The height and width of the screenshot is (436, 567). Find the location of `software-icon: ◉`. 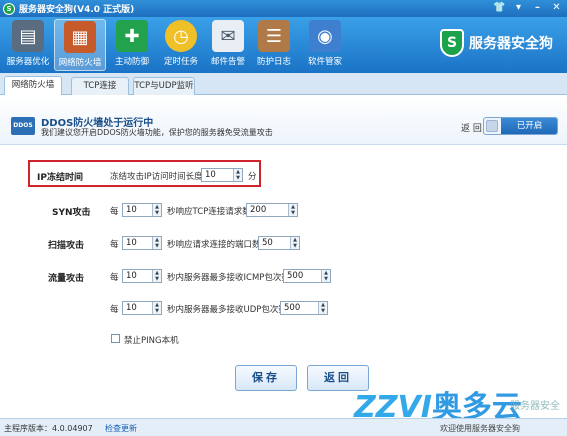

software-icon: ◉ is located at coordinates (325, 36).